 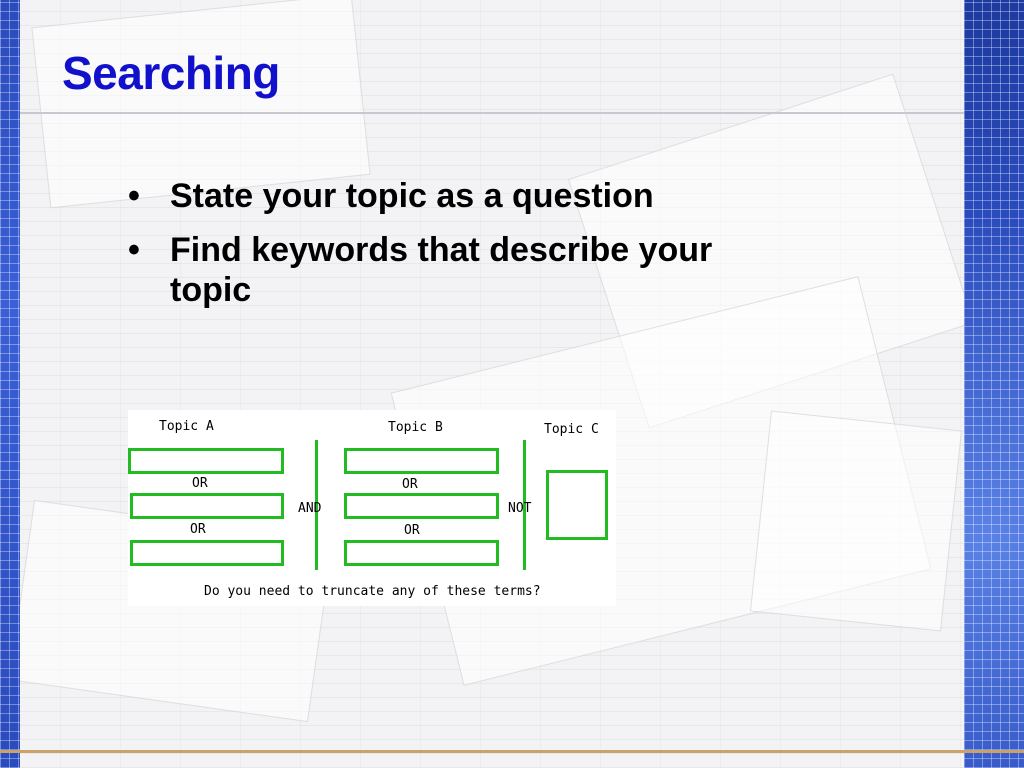 What do you see at coordinates (994, 384) in the screenshot?
I see `right-decorative-strip` at bounding box center [994, 384].